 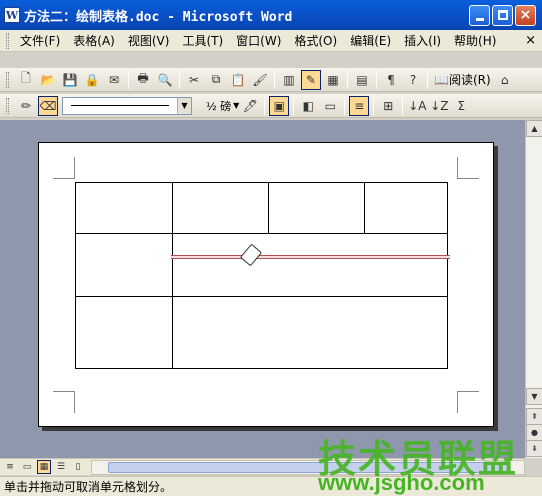 I want to click on spreadsheet-icon: ▤, so click(x=362, y=80).